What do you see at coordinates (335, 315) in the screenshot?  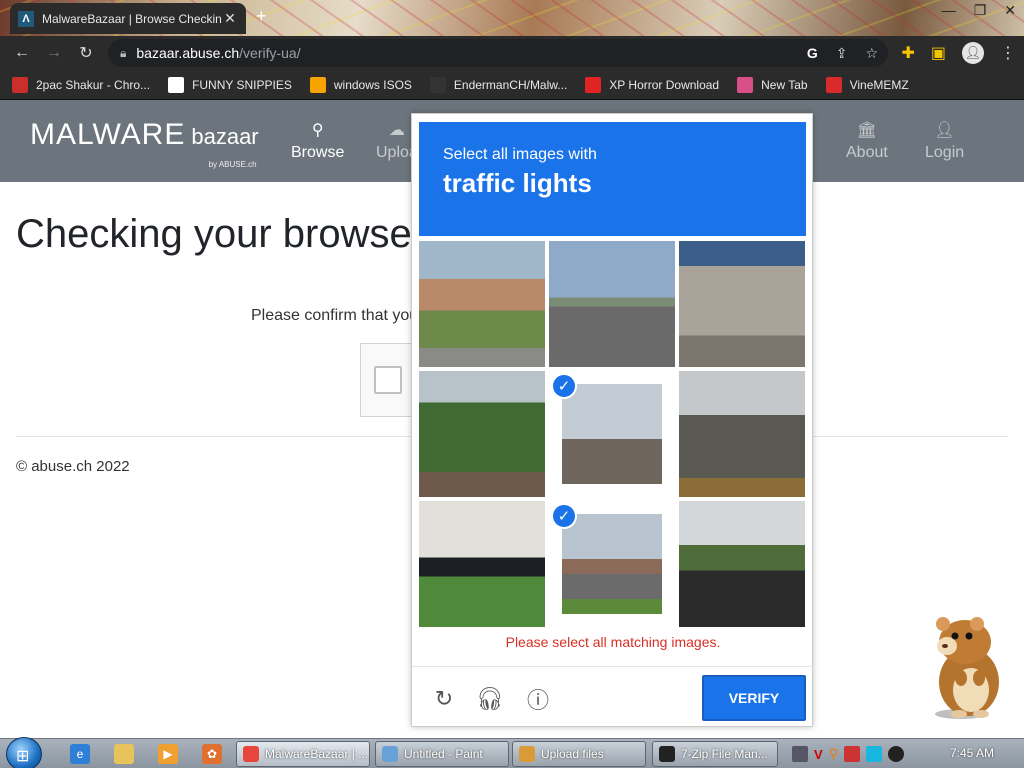 I see `confirm-text: Please confirm that you` at bounding box center [335, 315].